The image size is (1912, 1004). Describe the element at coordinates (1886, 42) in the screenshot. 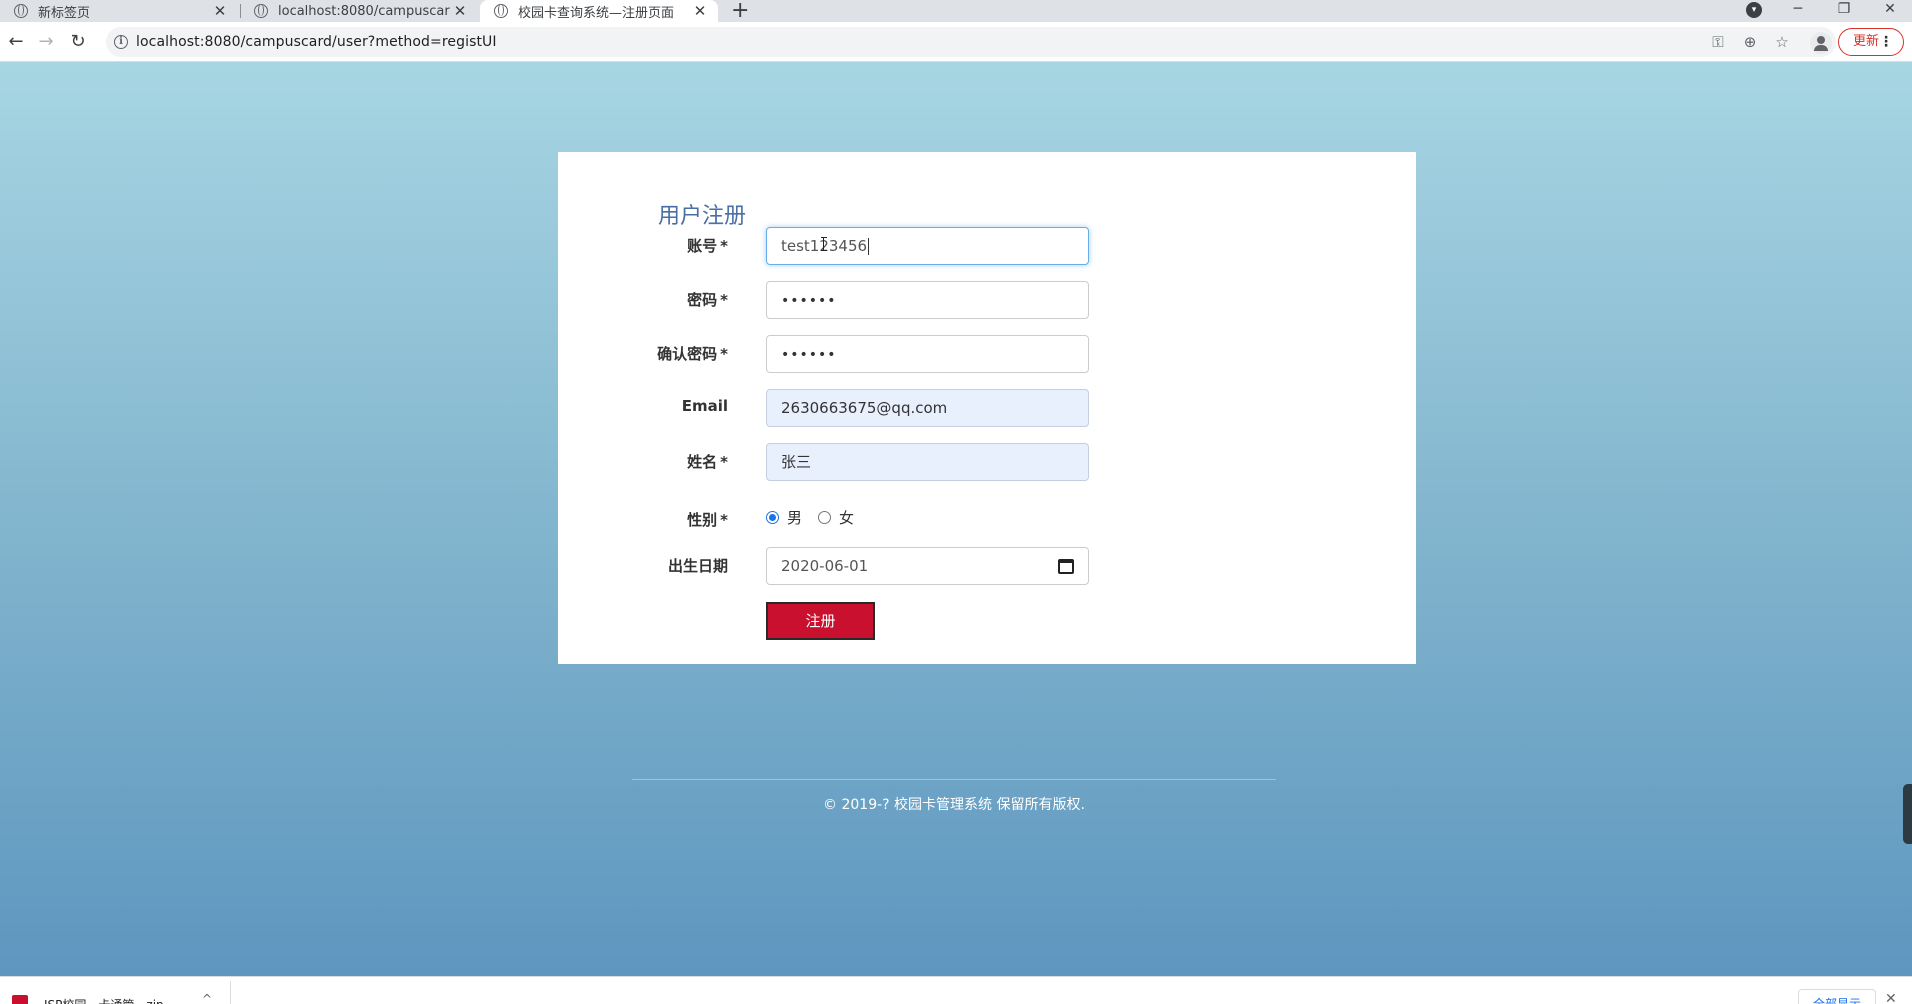

I see `menu-kebab-icon: ⋮` at that location.